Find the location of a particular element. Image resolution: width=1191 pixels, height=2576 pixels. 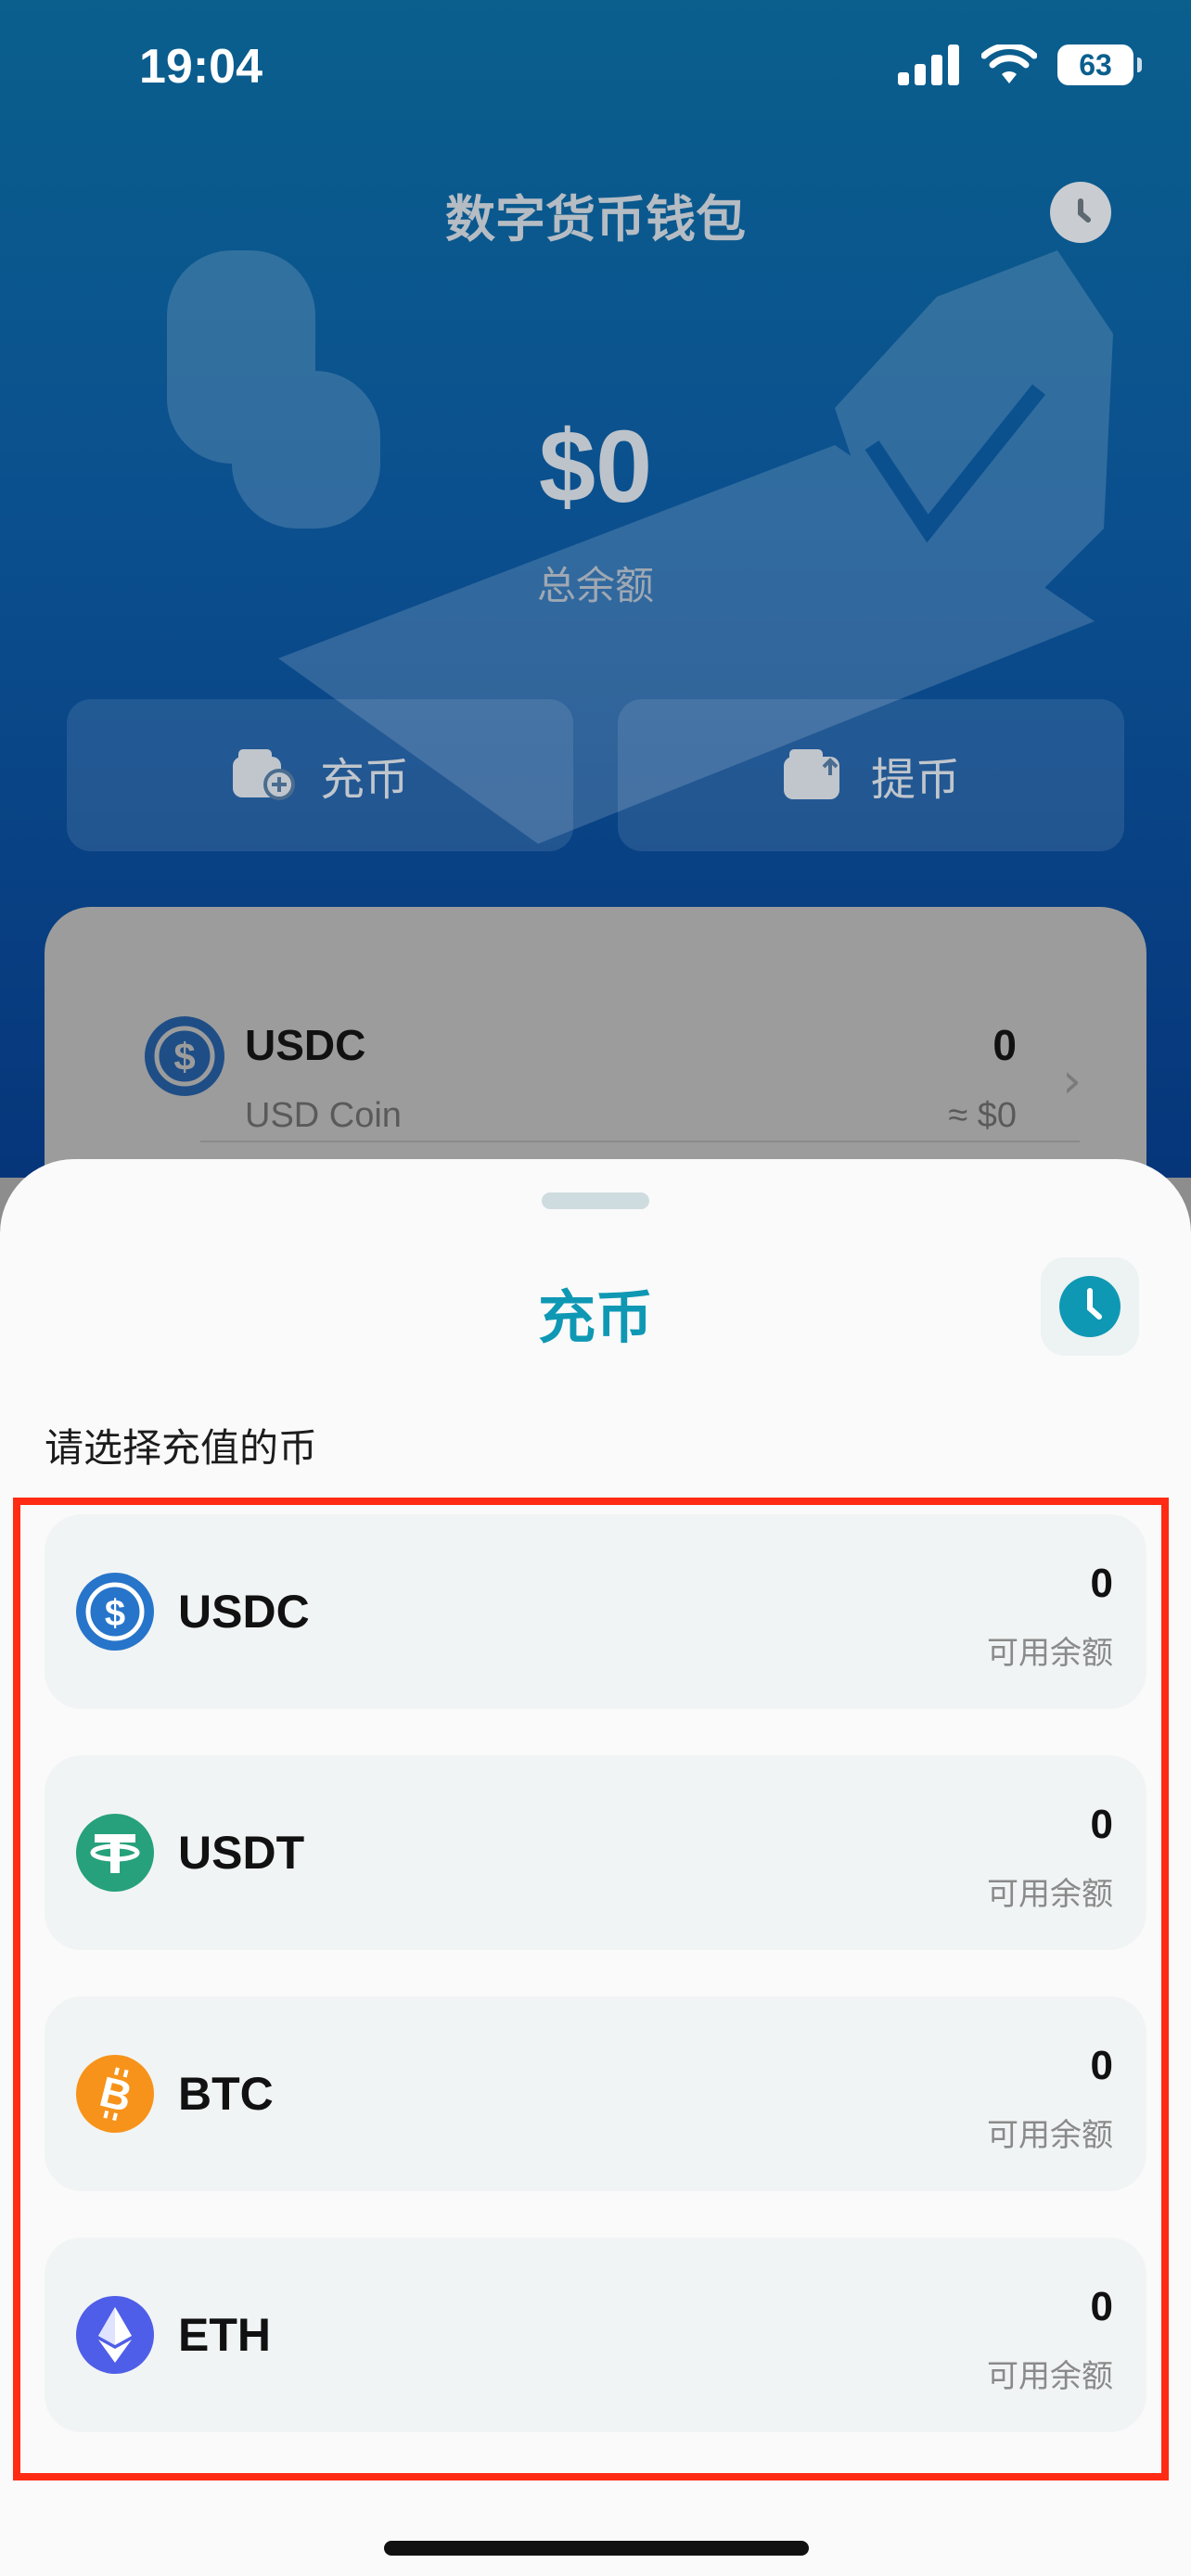

status-bar: 19:04 63 is located at coordinates (595, 69).